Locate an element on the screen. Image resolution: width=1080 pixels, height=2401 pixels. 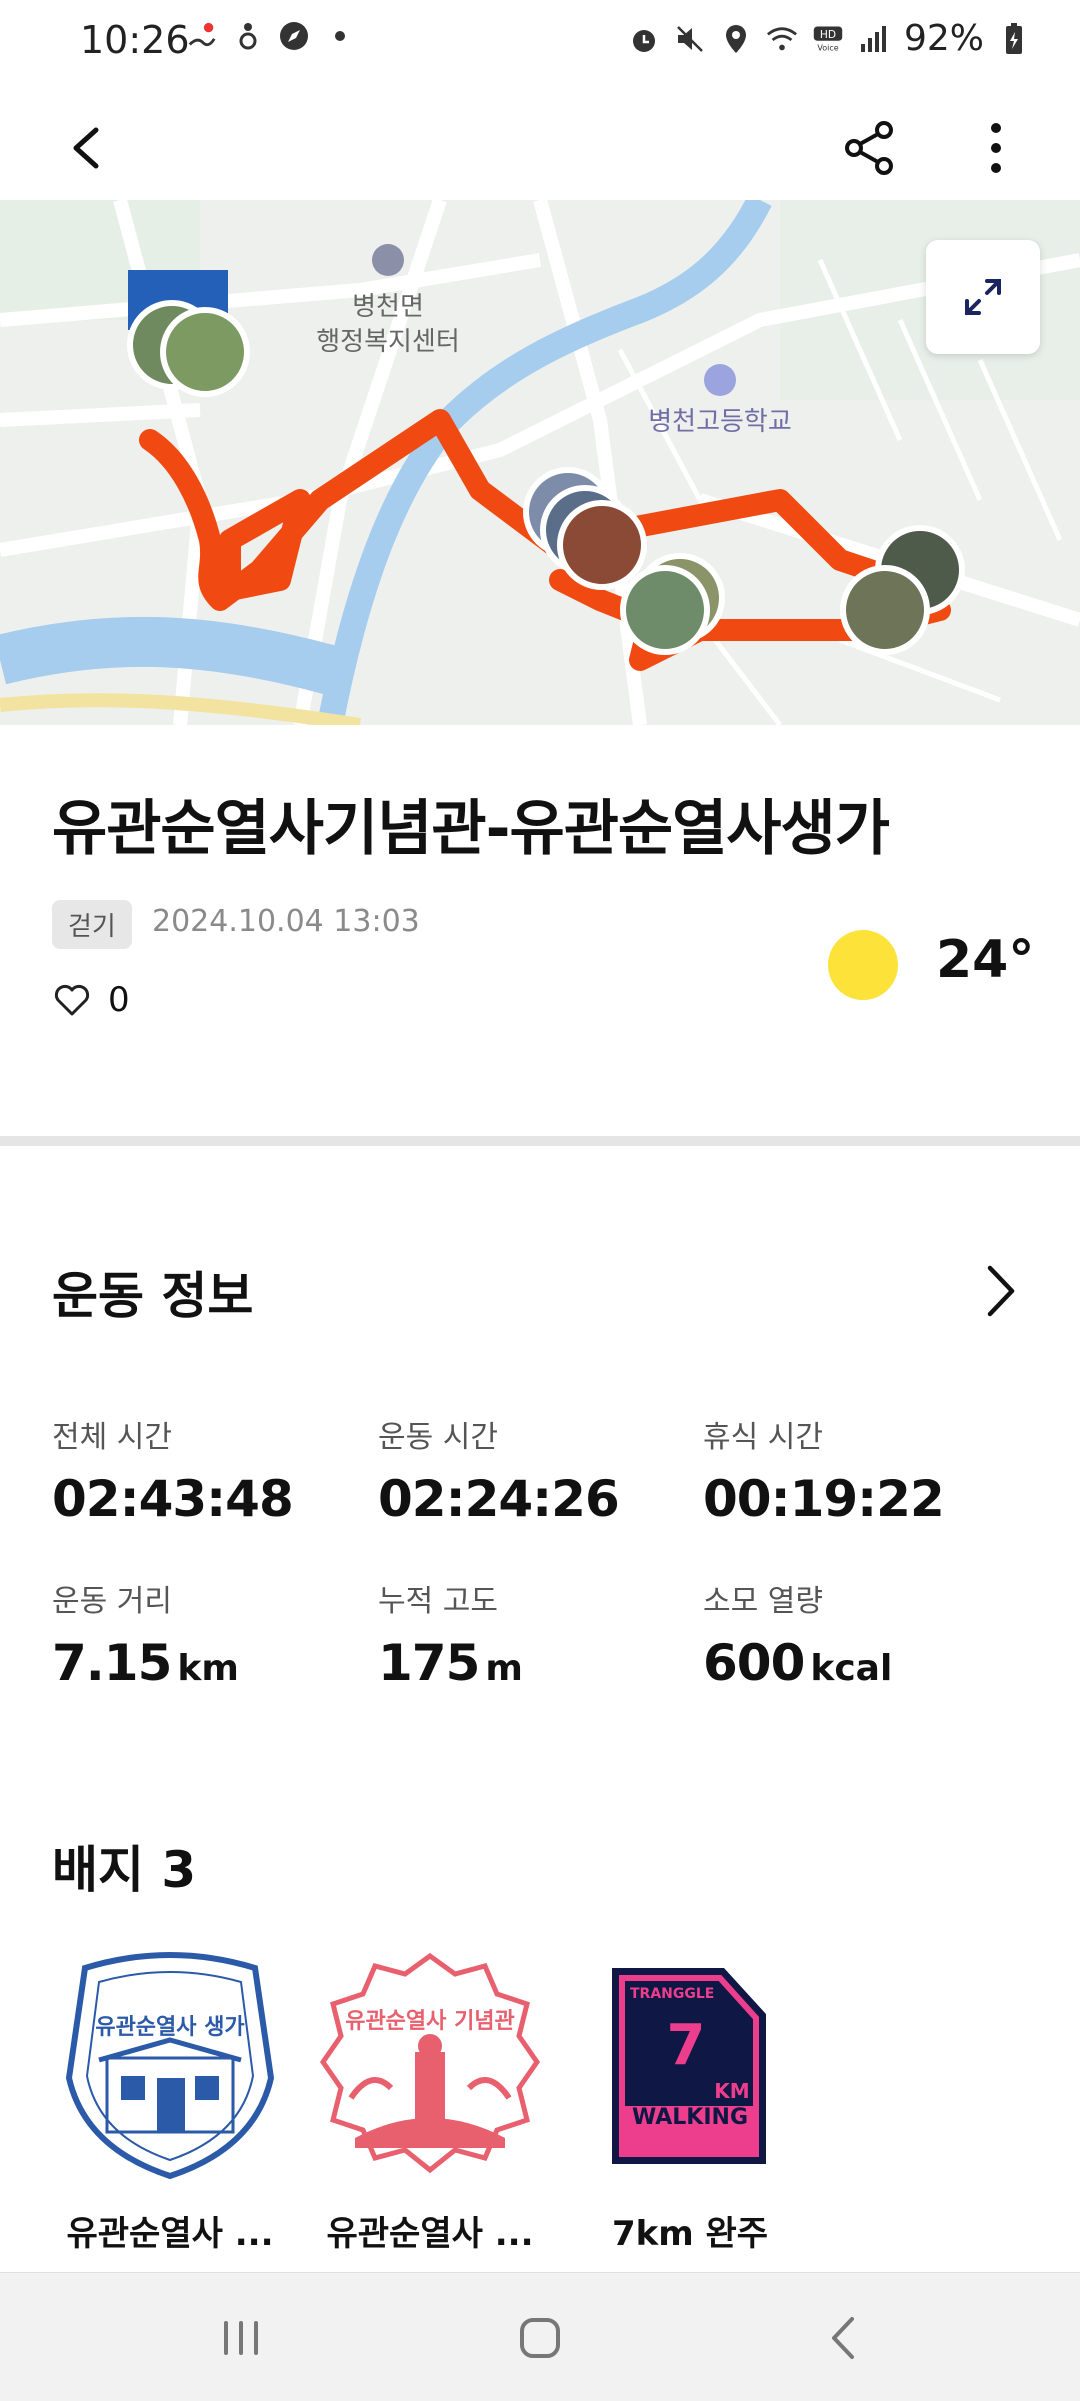
hd-voice-icon: HD Voice is located at coordinates (828, 39).